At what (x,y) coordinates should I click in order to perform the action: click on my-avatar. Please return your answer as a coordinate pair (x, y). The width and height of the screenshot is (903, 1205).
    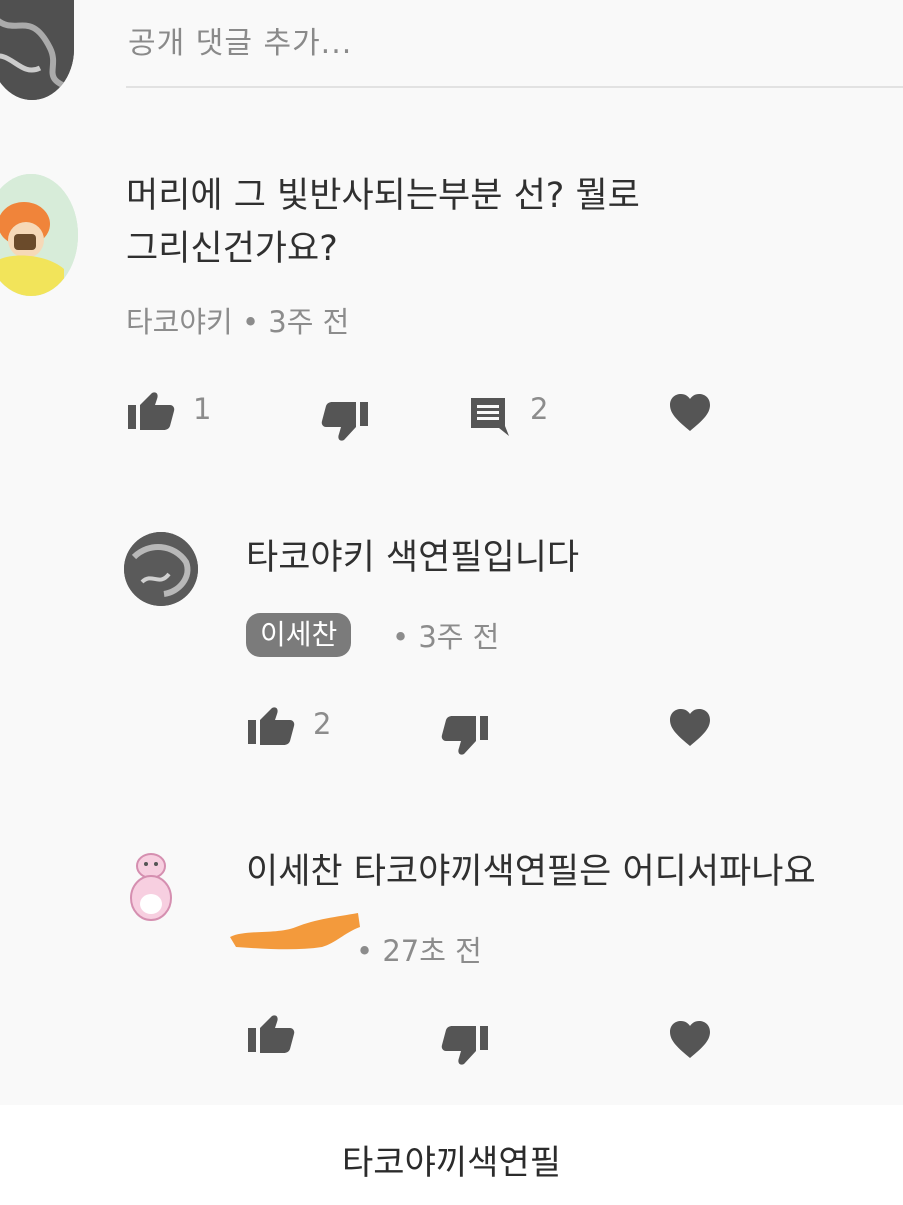
    Looking at the image, I should click on (37, 50).